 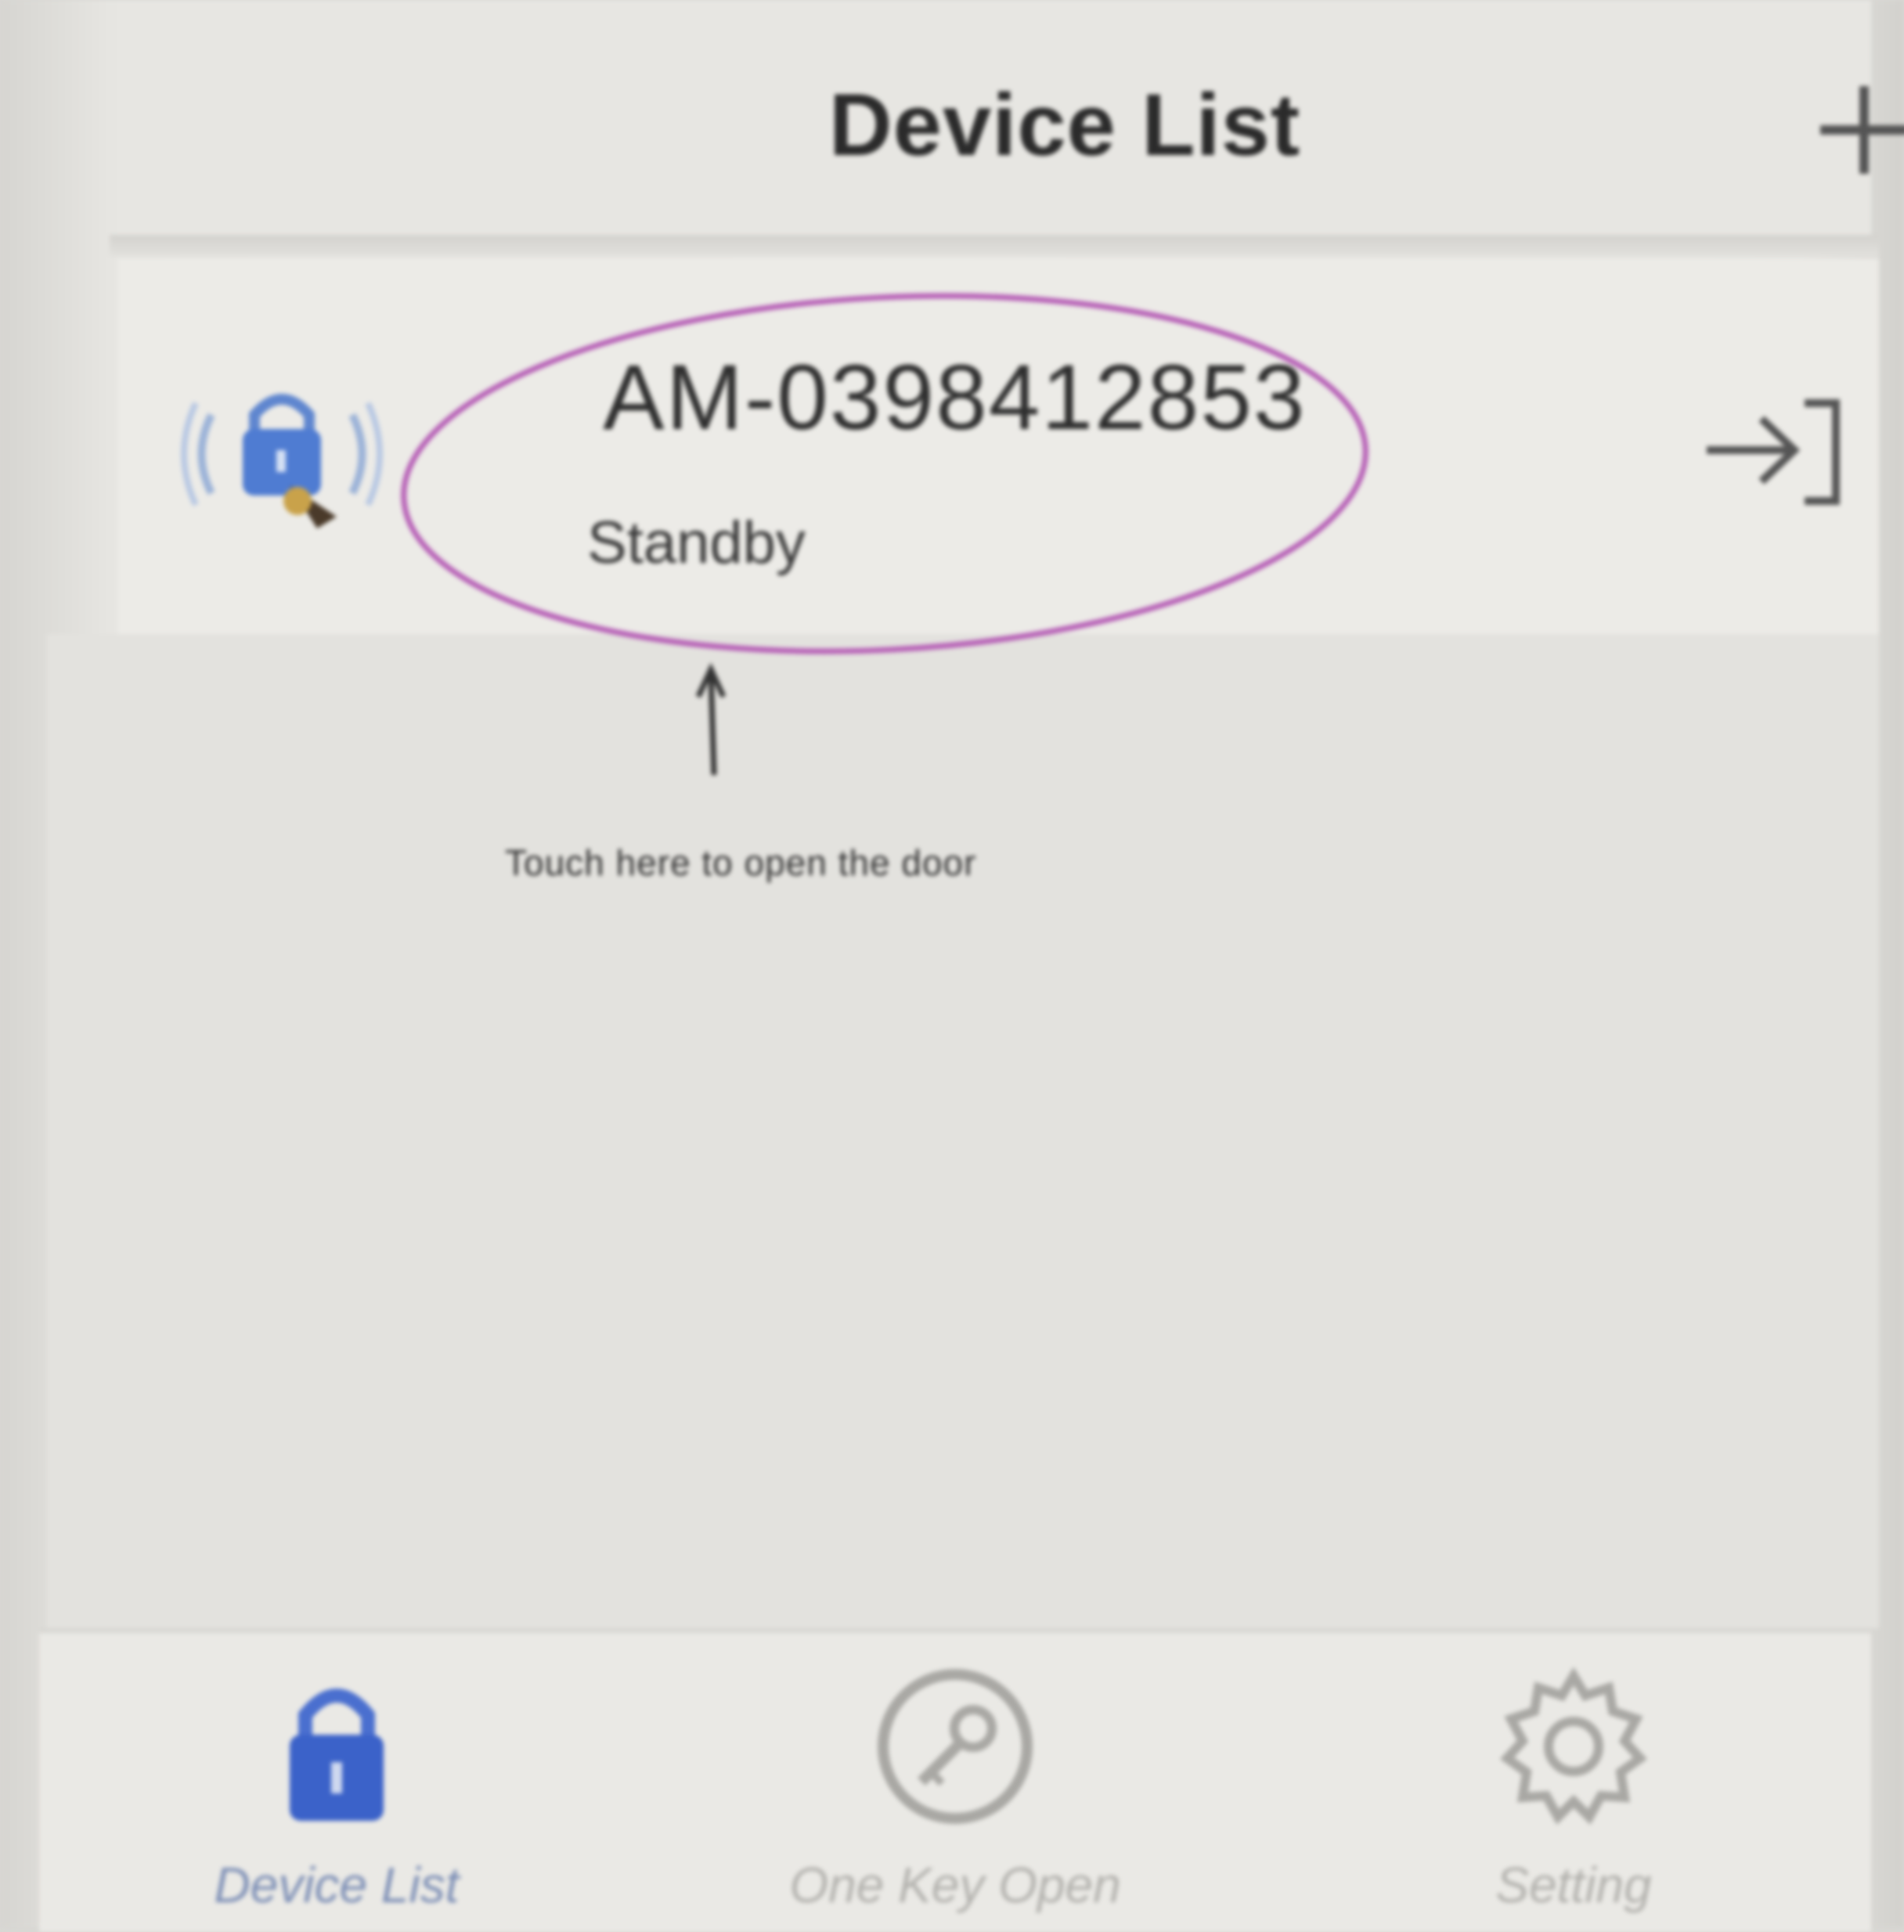 I want to click on annotation-ellipse, so click(x=884, y=473).